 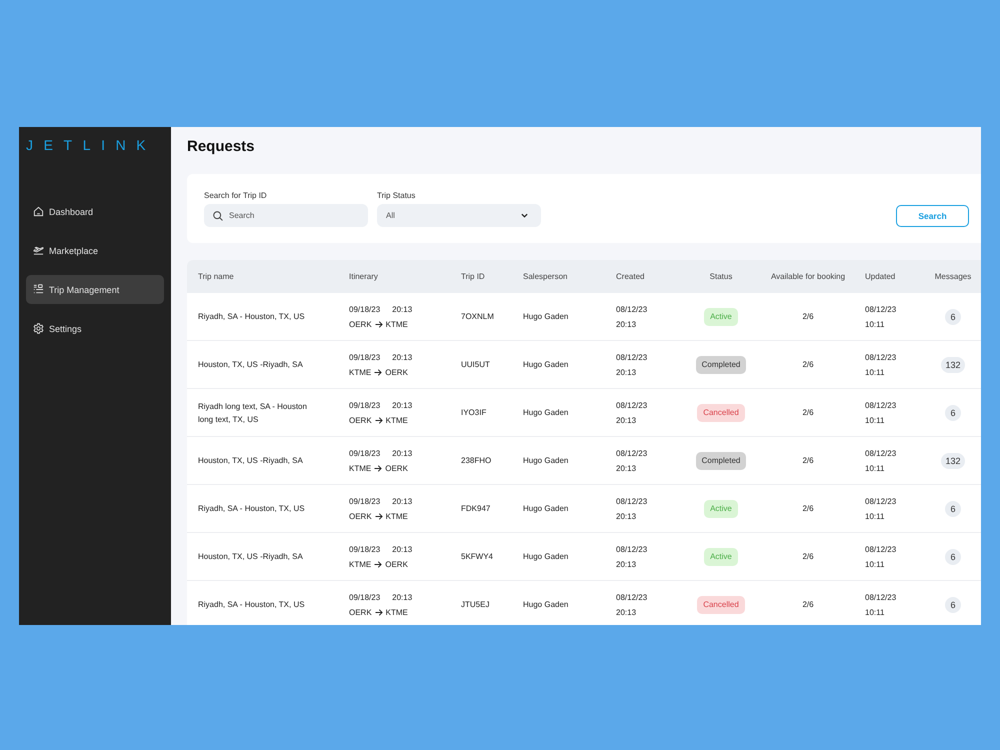 I want to click on field-label: Trip Status, so click(x=396, y=196).